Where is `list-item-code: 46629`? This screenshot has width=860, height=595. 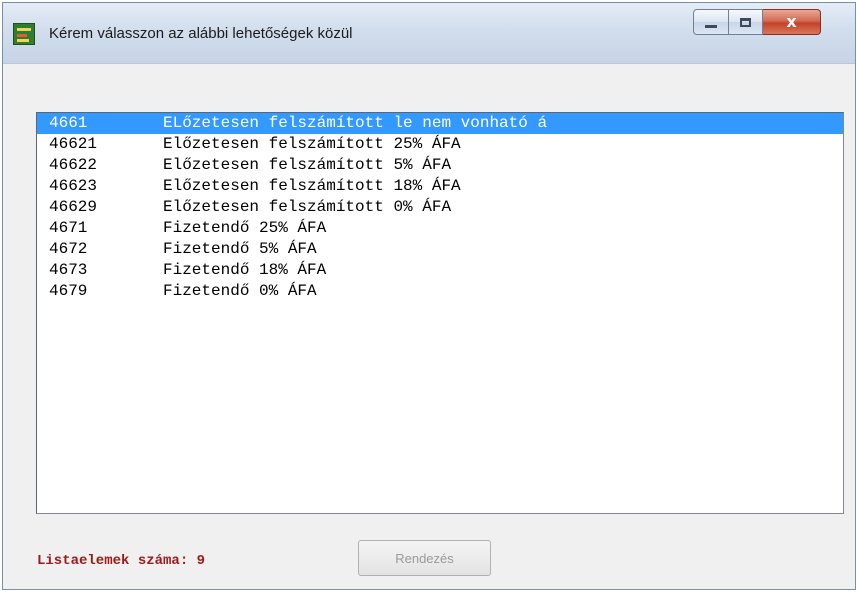
list-item-code: 46629 is located at coordinates (73, 207).